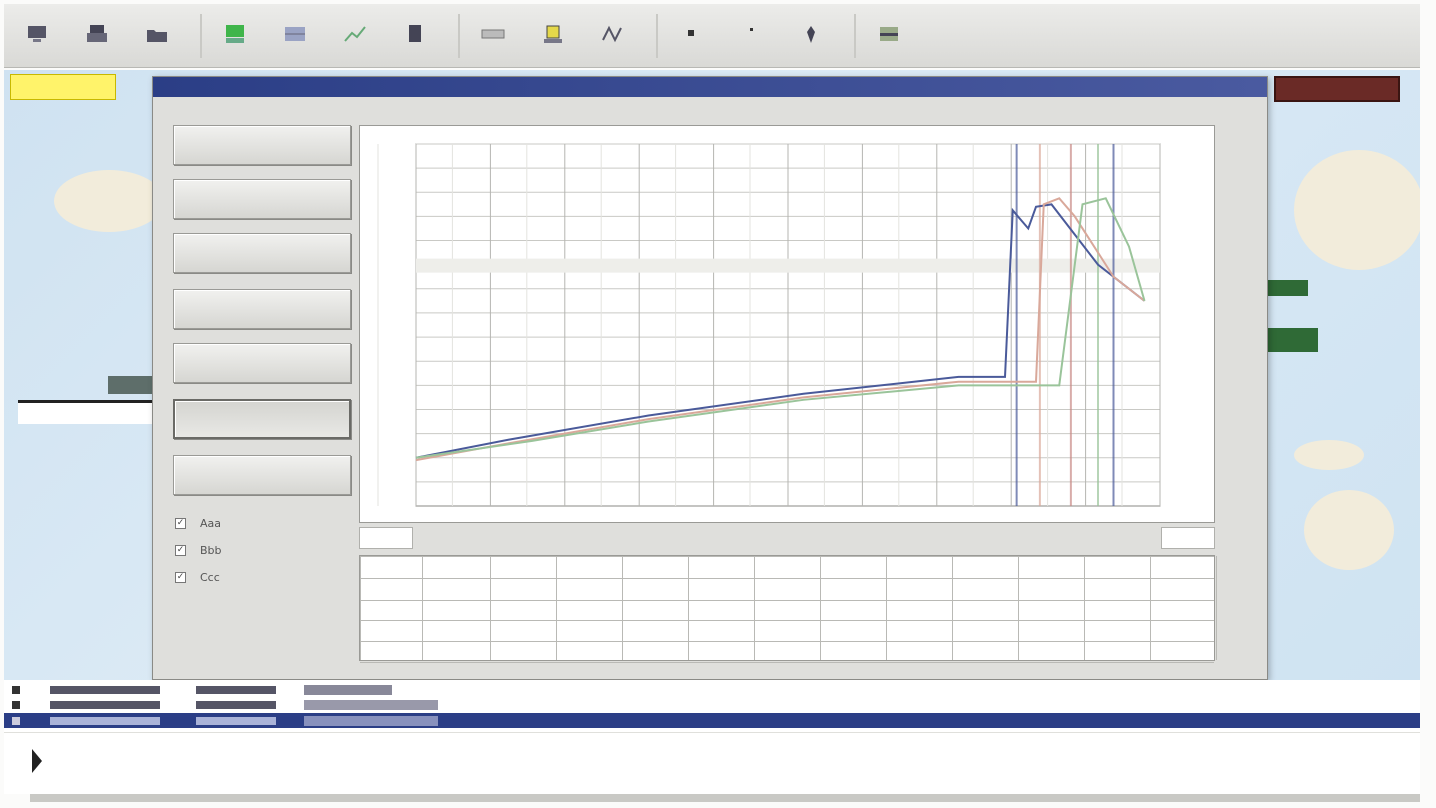  I want to click on export-icon, so click(889, 33).